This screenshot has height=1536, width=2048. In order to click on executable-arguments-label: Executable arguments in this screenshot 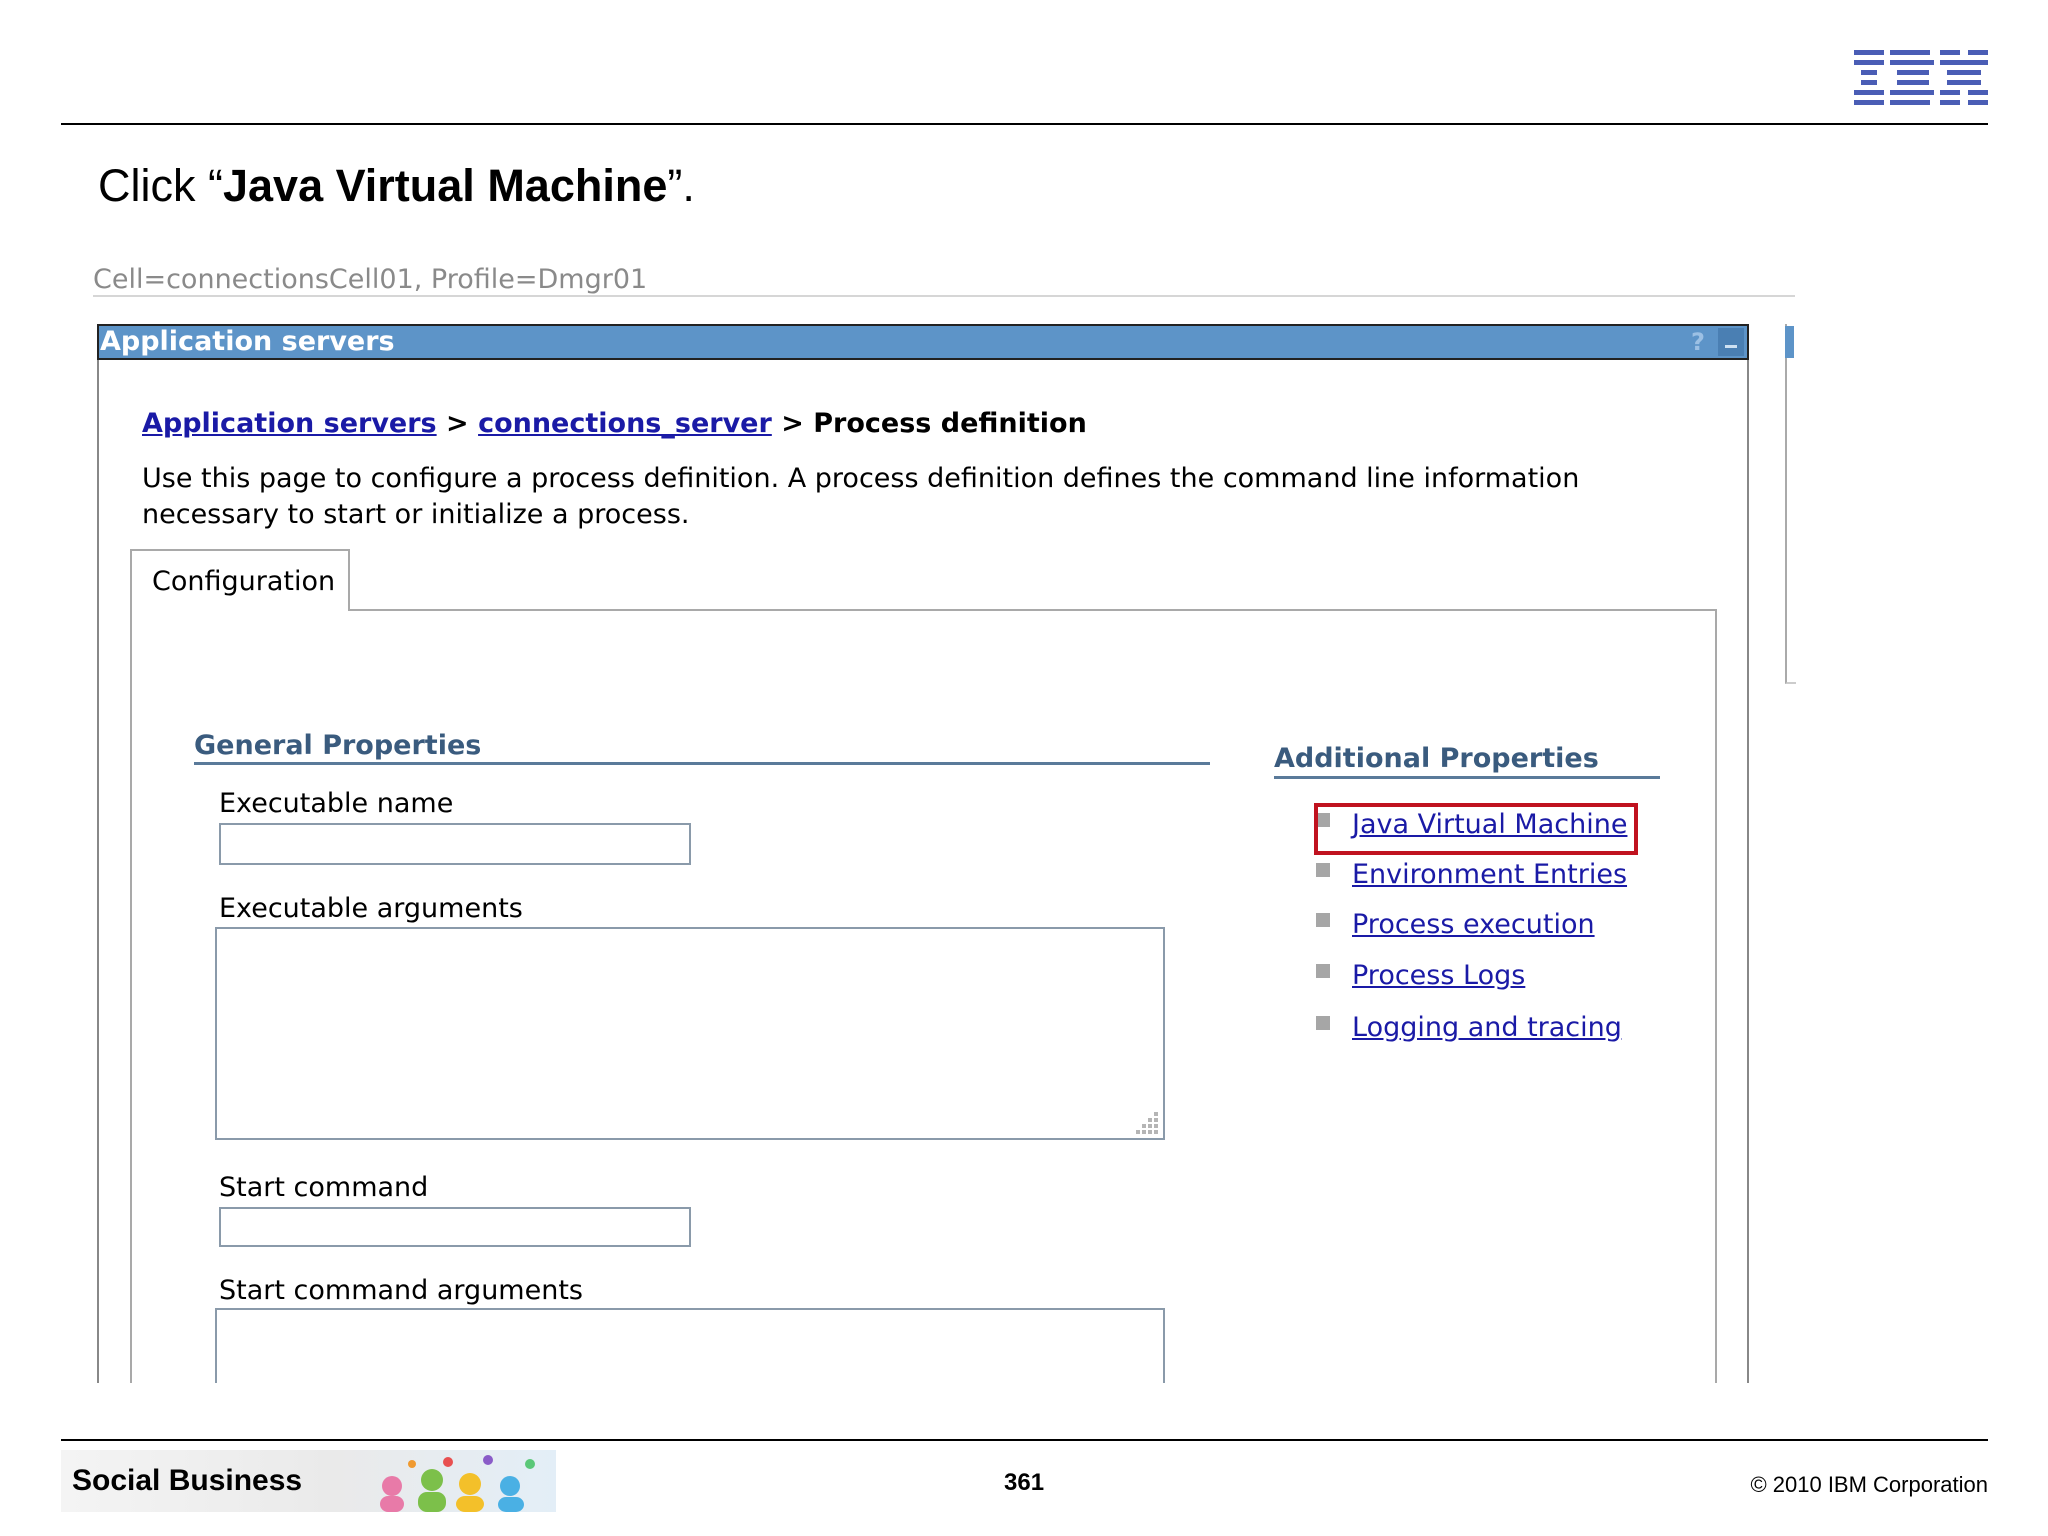, I will do `click(371, 908)`.